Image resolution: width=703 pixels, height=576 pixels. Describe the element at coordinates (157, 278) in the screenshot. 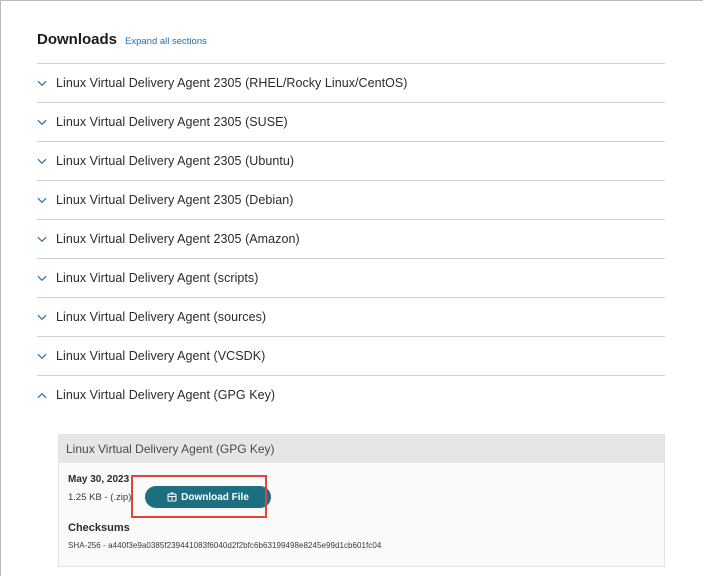

I see `section-label: Linux Virtual Delivery Agent (scripts)` at that location.